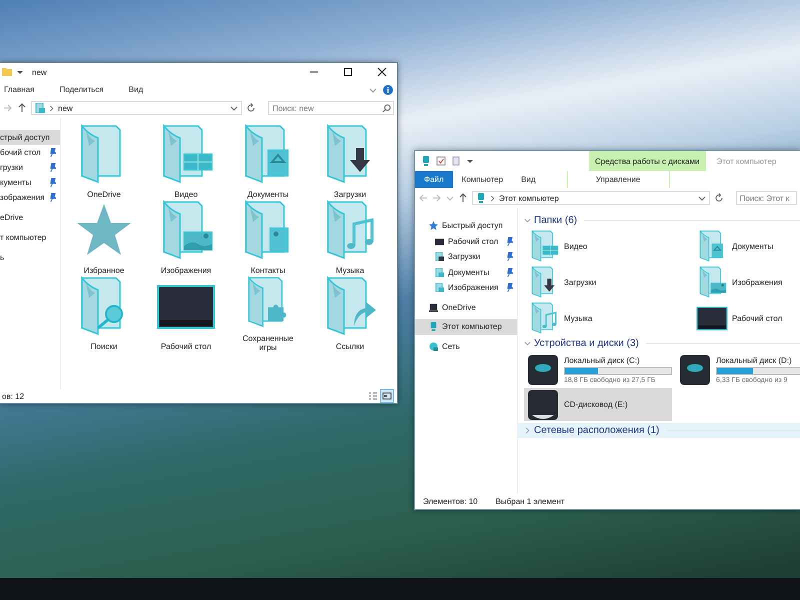 The width and height of the screenshot is (800, 600). Describe the element at coordinates (104, 270) in the screenshot. I see `folder-label: Избранное` at that location.